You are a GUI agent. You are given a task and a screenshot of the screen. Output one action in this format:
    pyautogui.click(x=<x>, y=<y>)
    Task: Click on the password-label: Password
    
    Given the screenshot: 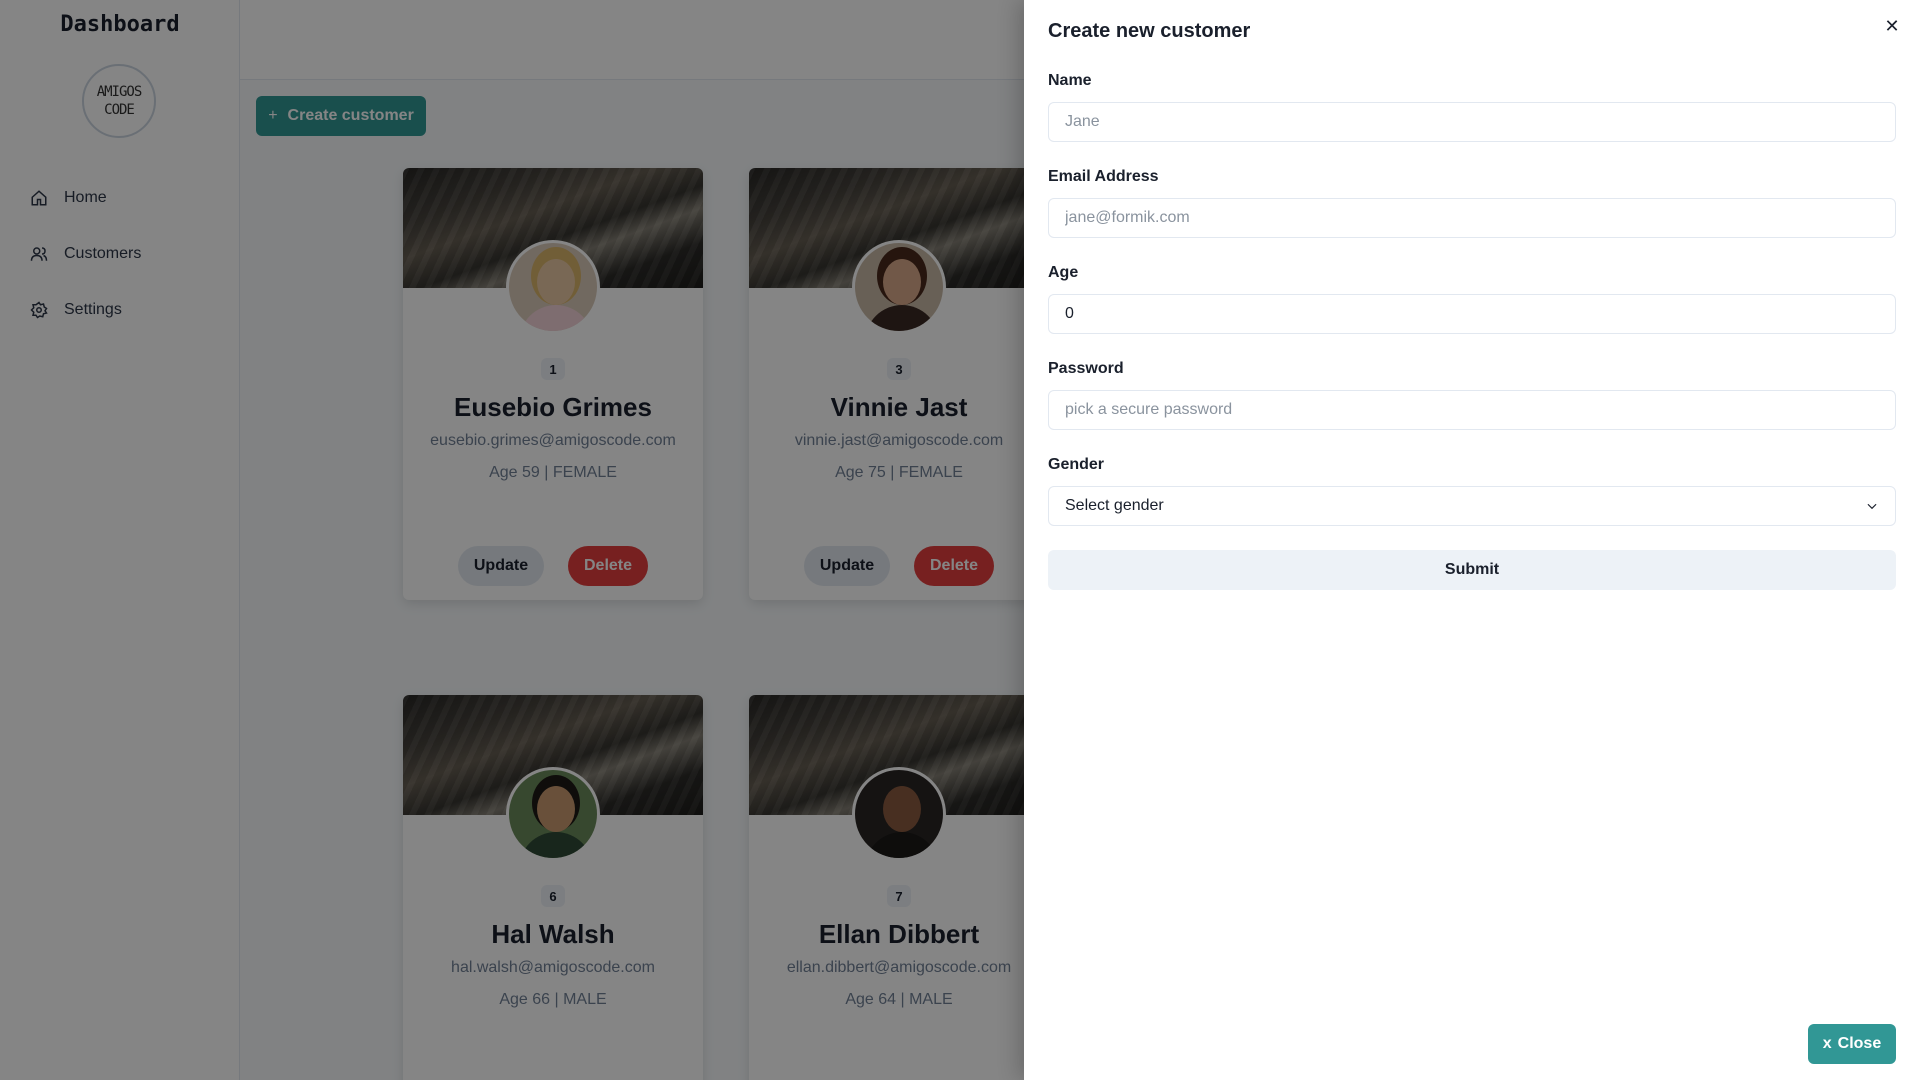 What is the action you would take?
    pyautogui.click(x=1086, y=368)
    